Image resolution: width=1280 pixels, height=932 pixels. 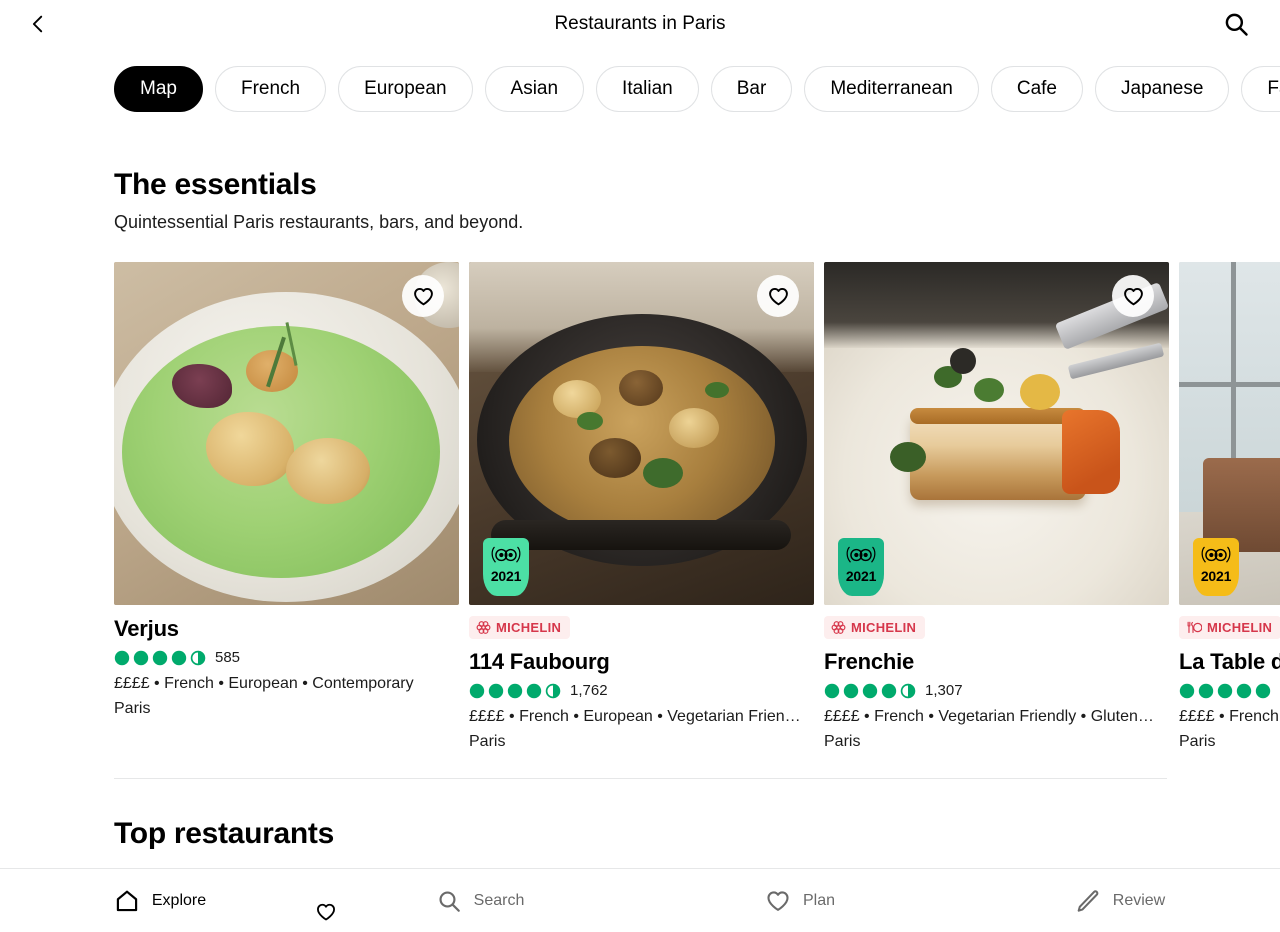 I want to click on filter-pill-european: European, so click(x=405, y=89).